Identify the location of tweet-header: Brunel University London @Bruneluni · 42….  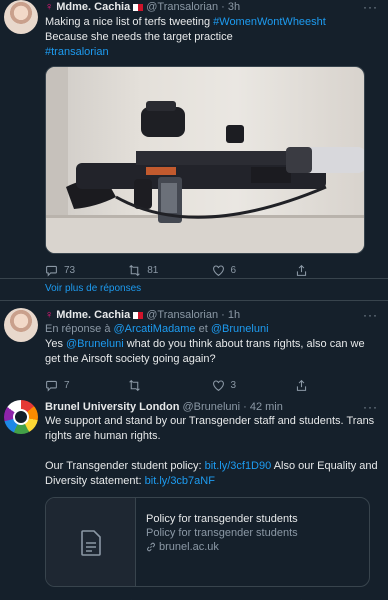
(211, 407).